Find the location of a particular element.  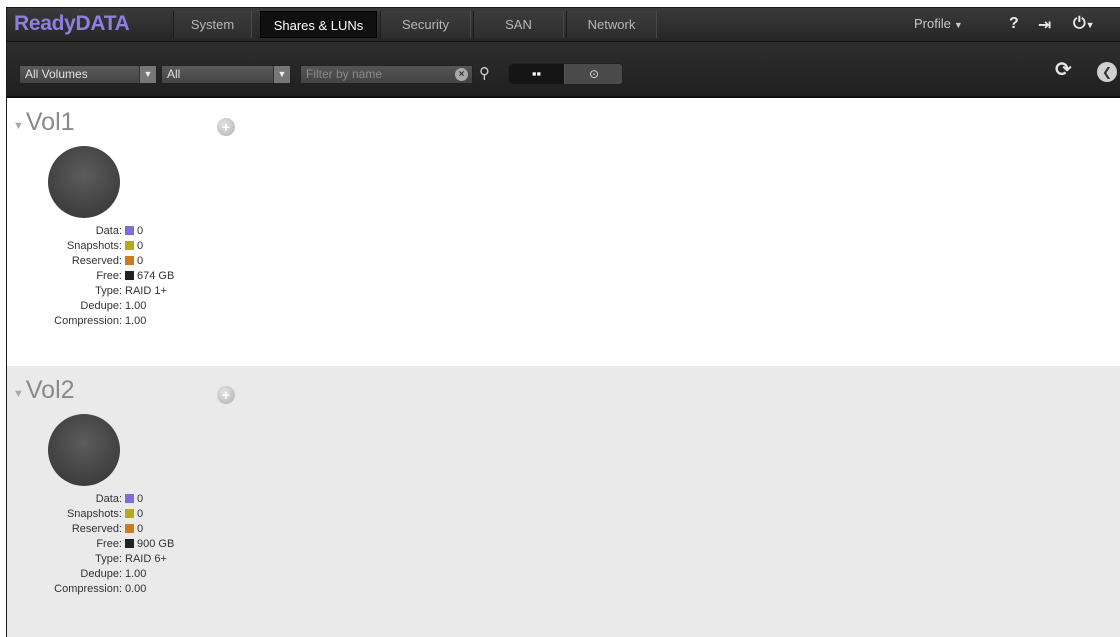

tab-shares-luns: Shares & LUNs is located at coordinates (318, 24).